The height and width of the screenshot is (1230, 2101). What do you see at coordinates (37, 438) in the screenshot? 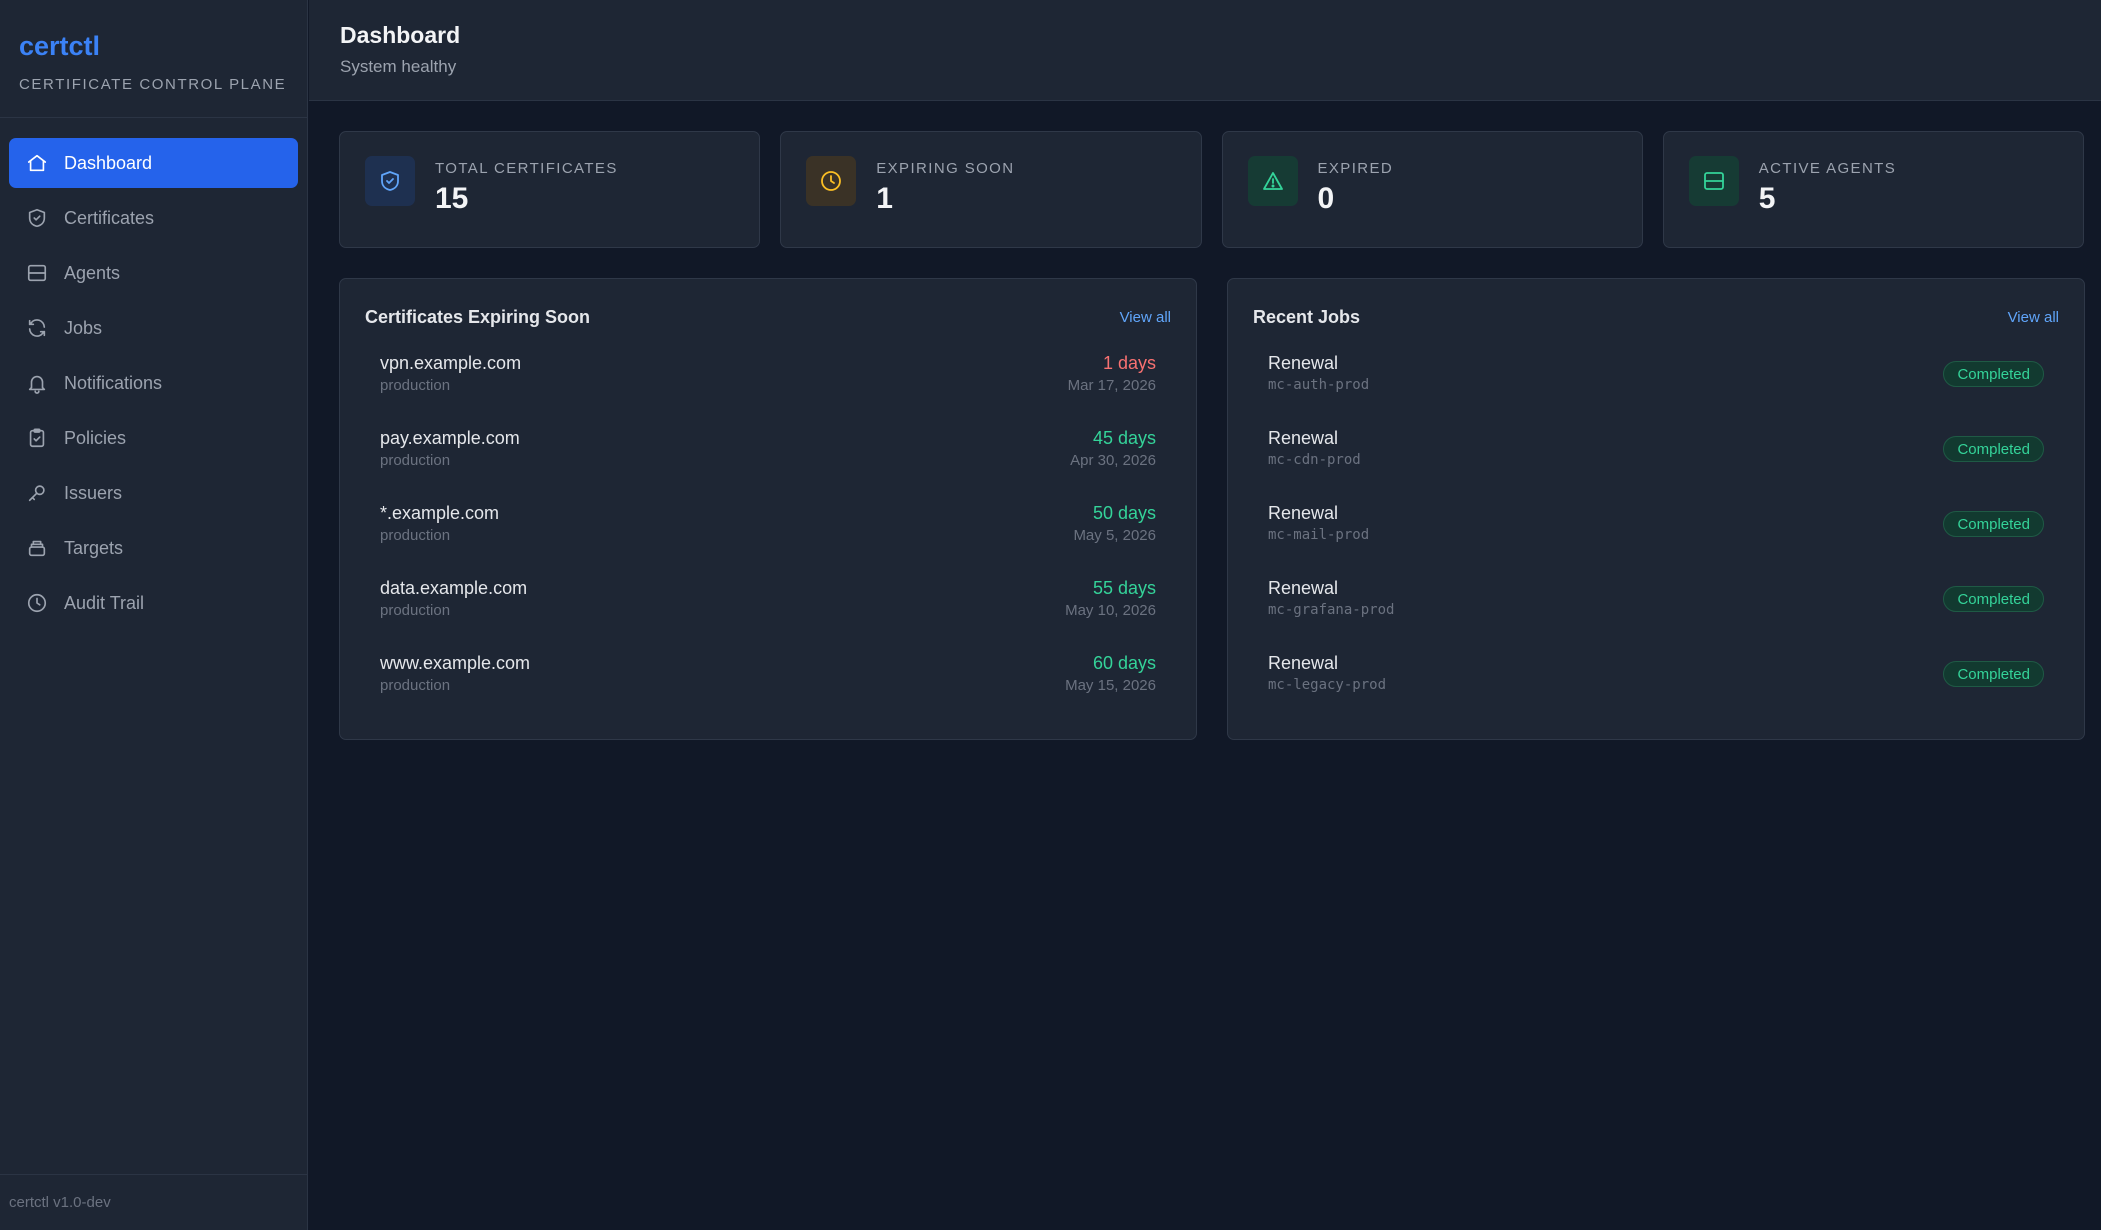
I see `clipboard-check-icon` at bounding box center [37, 438].